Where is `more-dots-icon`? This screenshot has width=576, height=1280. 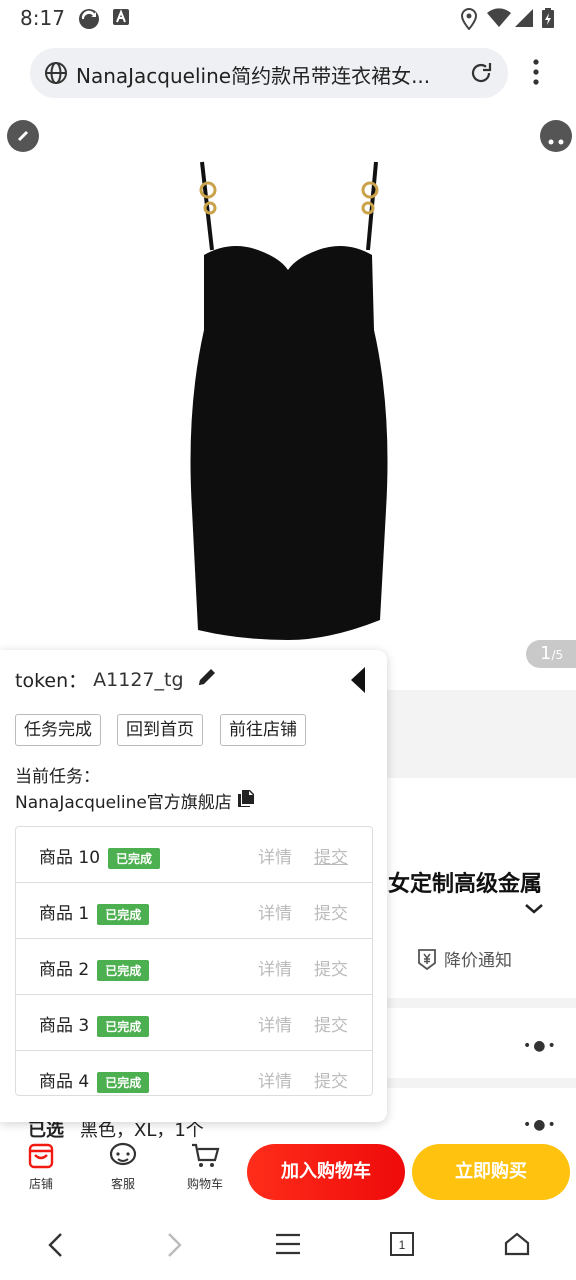 more-dots-icon is located at coordinates (556, 142).